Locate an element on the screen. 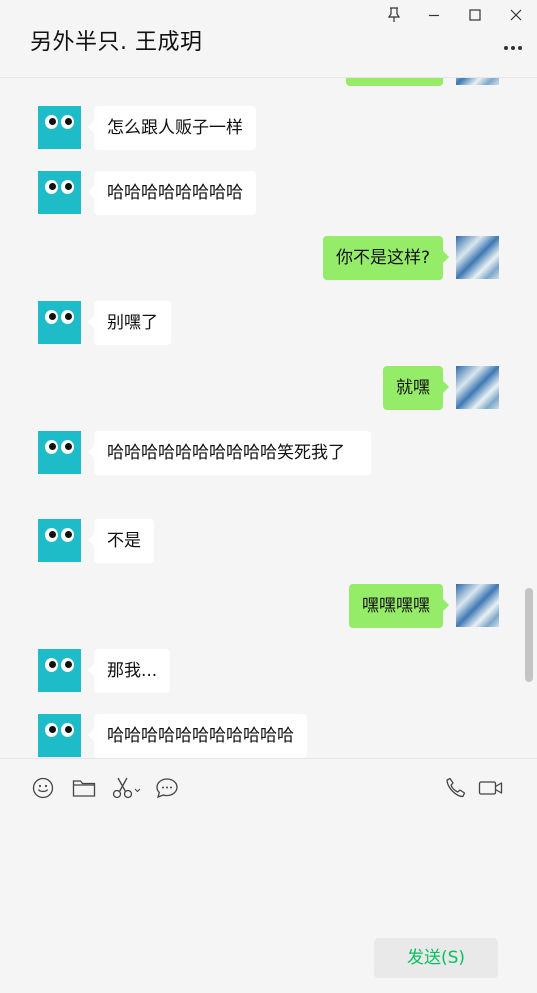 This screenshot has width=537, height=993. close-icon is located at coordinates (516, 15).